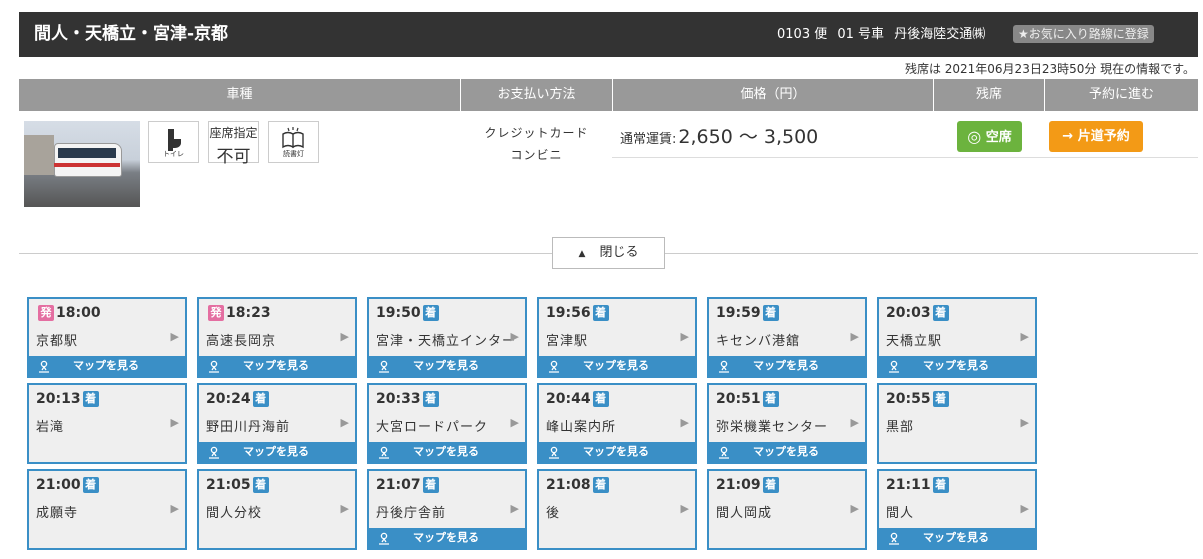 This screenshot has width=1203, height=559. What do you see at coordinates (233, 144) in the screenshot?
I see `seat-reservation-facility: 座席指定 不可` at bounding box center [233, 144].